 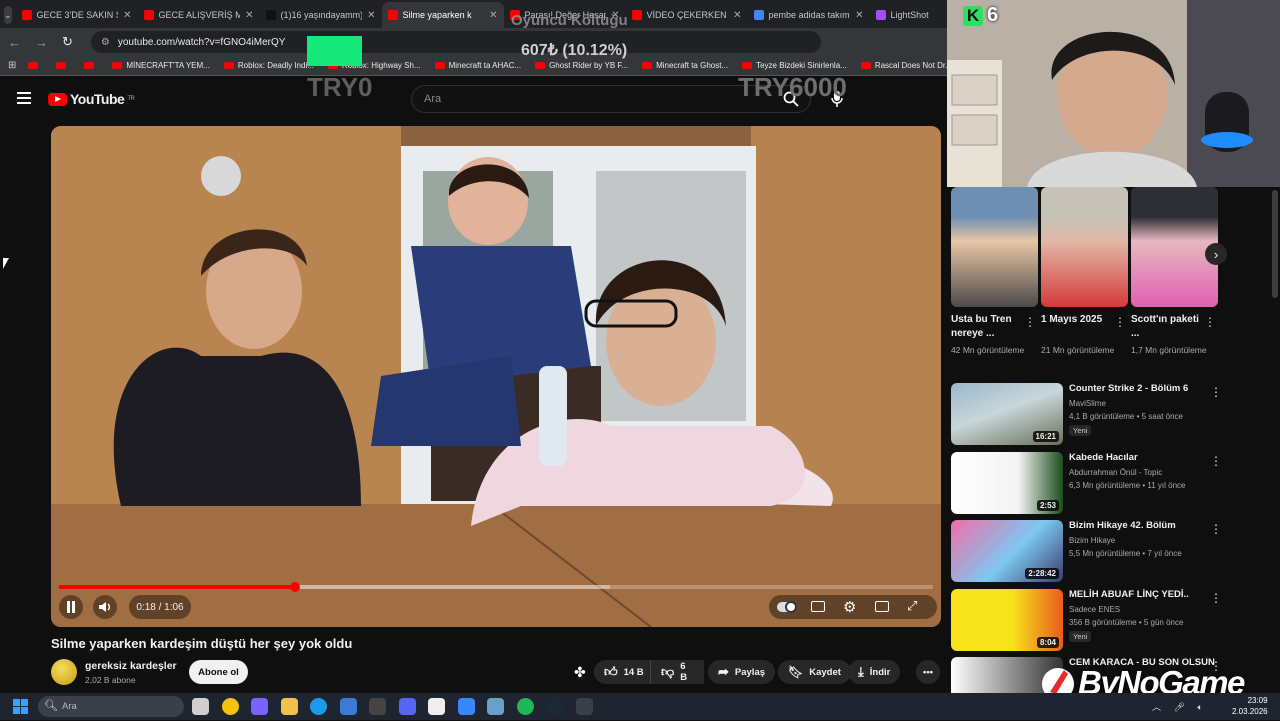 I want to click on pause-button, so click(x=71, y=607).